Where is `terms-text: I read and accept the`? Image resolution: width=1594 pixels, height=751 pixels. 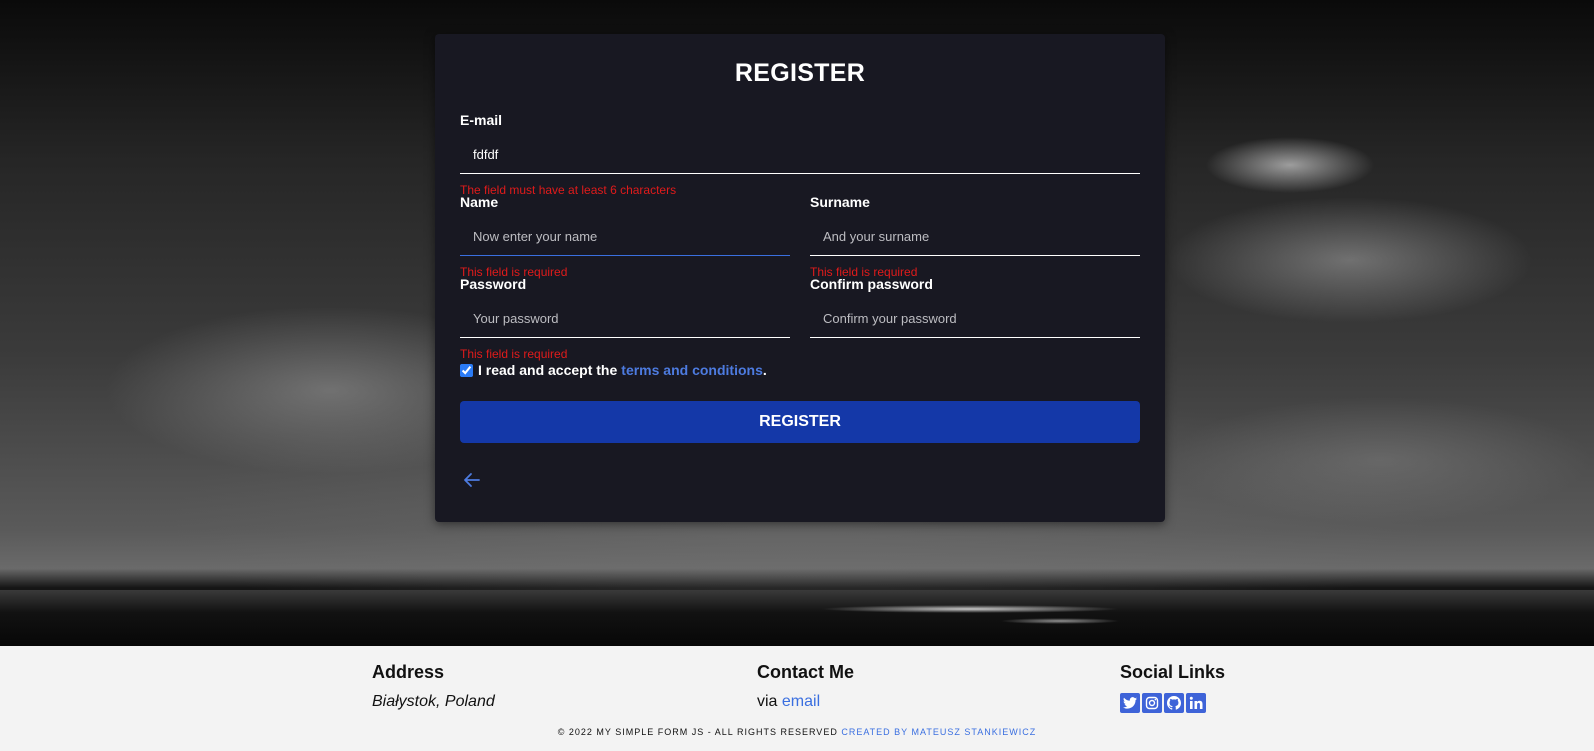
terms-text: I read and accept the is located at coordinates (548, 370).